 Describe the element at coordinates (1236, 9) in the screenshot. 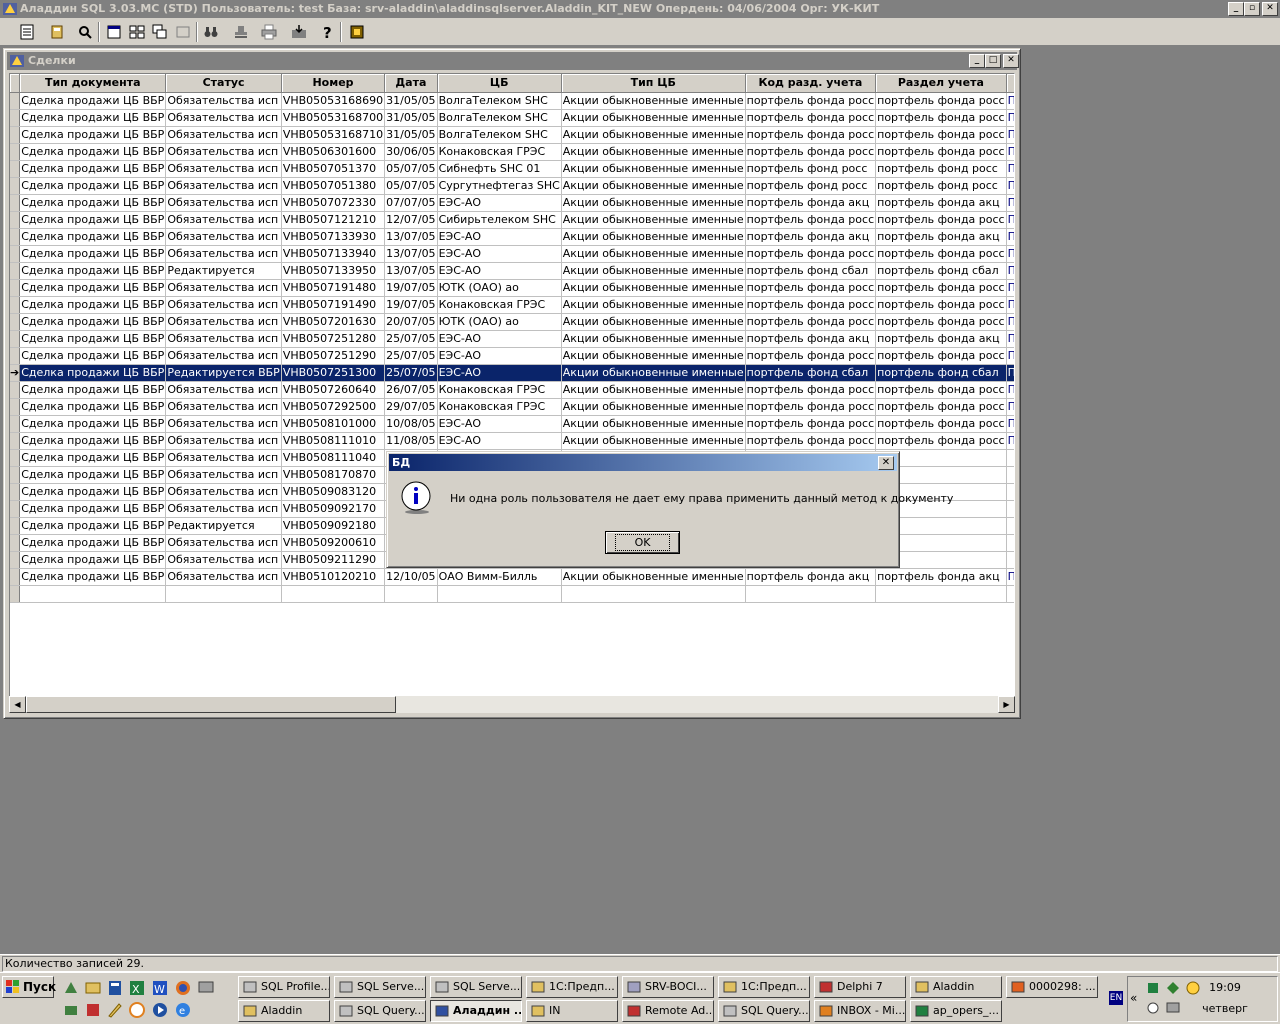

I see `minimize-button: _` at that location.